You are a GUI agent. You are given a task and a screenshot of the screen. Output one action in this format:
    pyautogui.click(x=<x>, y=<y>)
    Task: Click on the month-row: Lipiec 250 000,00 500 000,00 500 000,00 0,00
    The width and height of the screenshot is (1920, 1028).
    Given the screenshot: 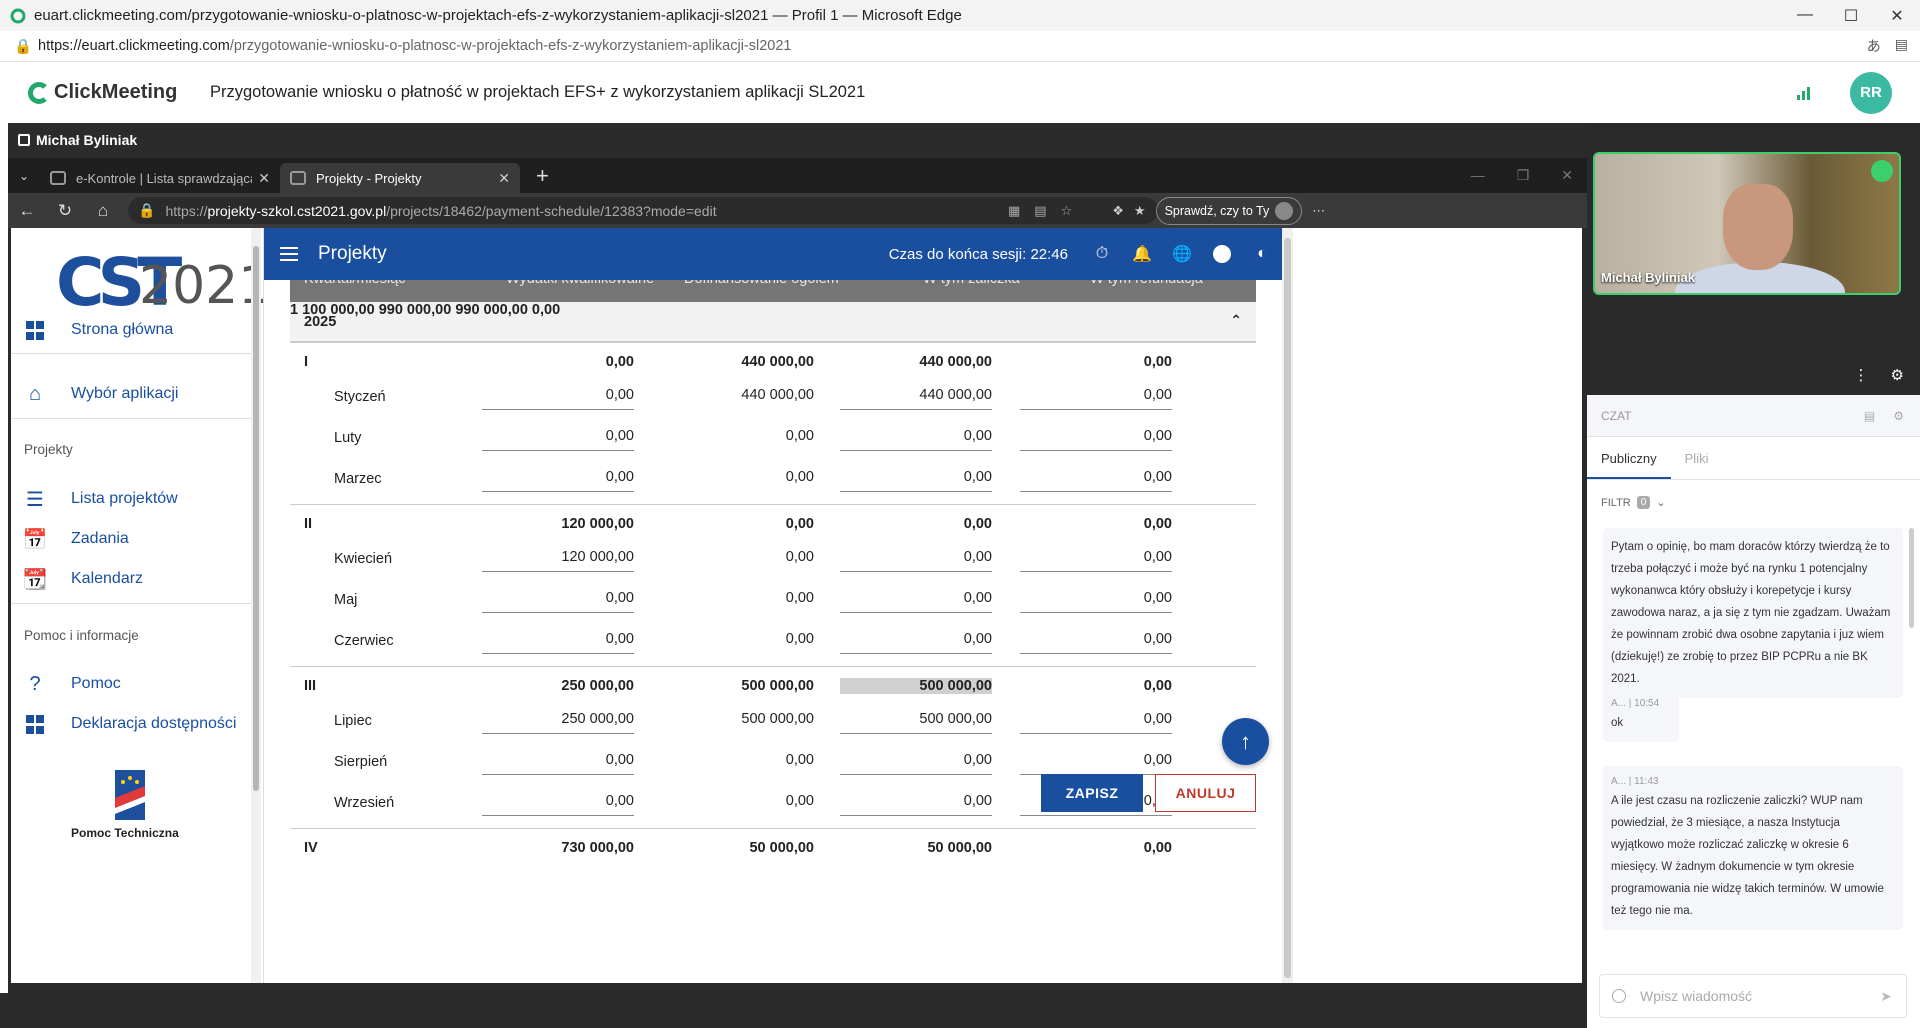 What is the action you would take?
    pyautogui.click(x=773, y=723)
    